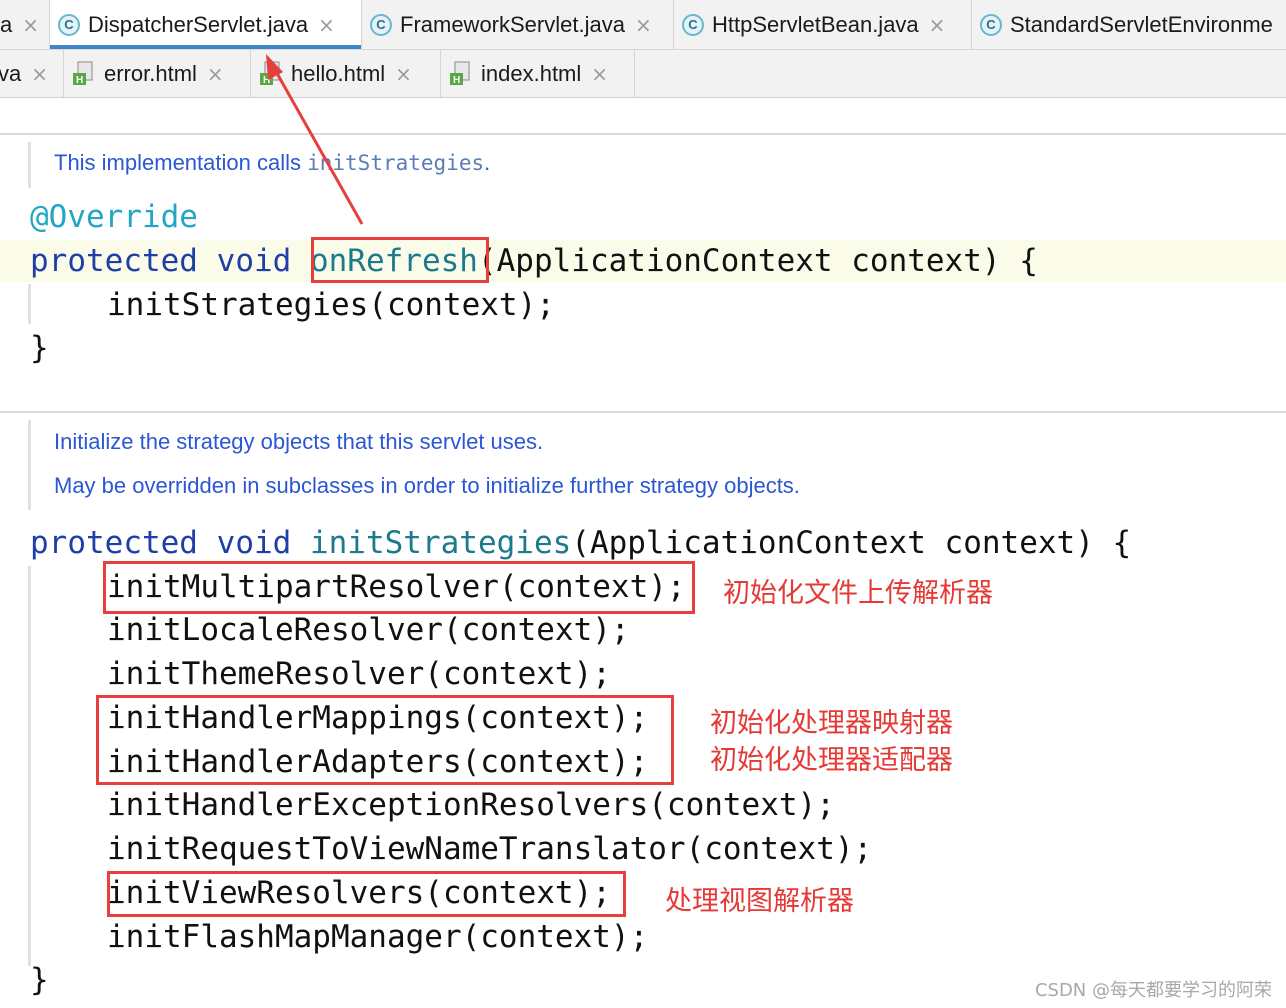  Describe the element at coordinates (531, 73) in the screenshot. I see `tab-label: index.html` at that location.